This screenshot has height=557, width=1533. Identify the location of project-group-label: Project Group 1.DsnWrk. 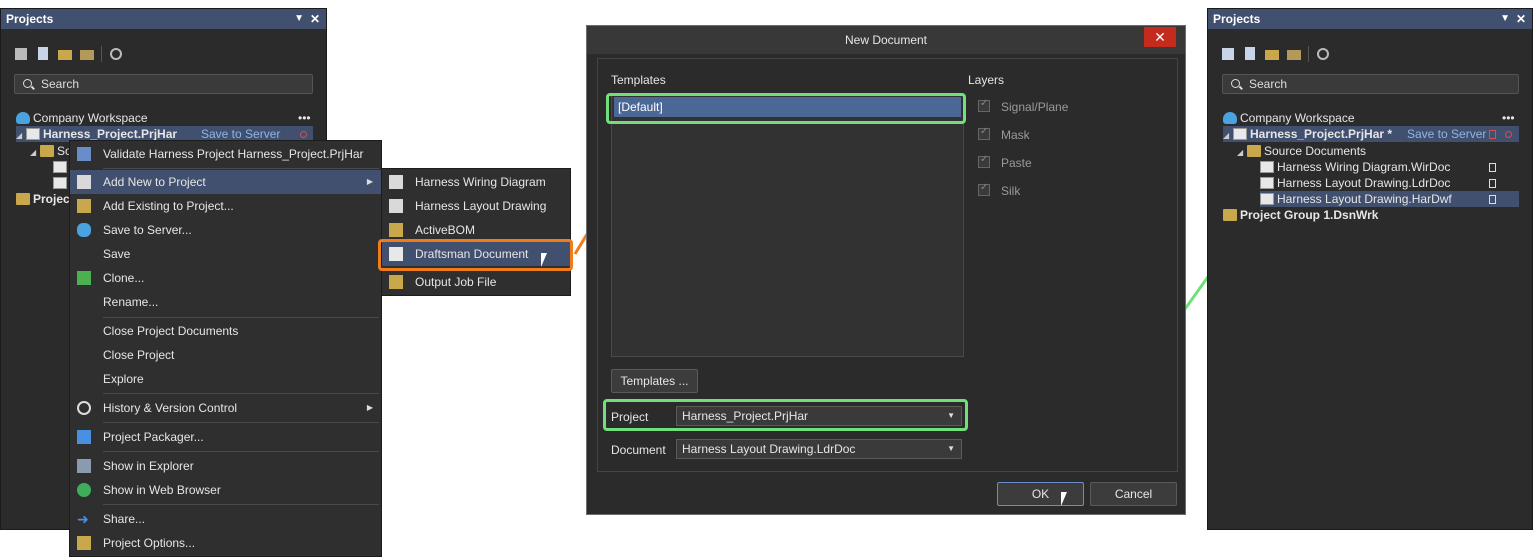
(1309, 215).